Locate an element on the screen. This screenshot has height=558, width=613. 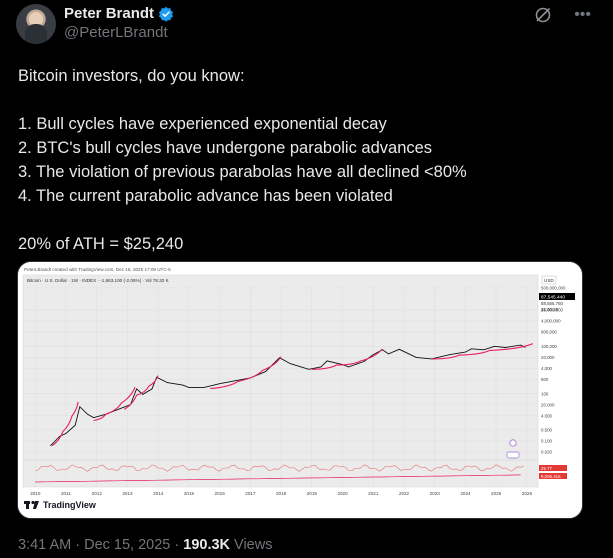
x-tick-label: 2017 is located at coordinates (250, 493).